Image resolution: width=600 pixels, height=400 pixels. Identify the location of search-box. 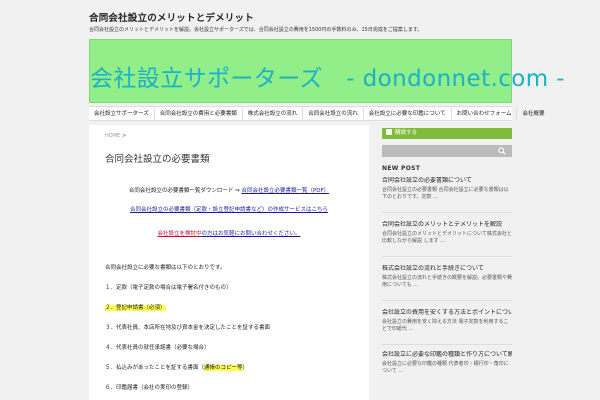
(447, 151).